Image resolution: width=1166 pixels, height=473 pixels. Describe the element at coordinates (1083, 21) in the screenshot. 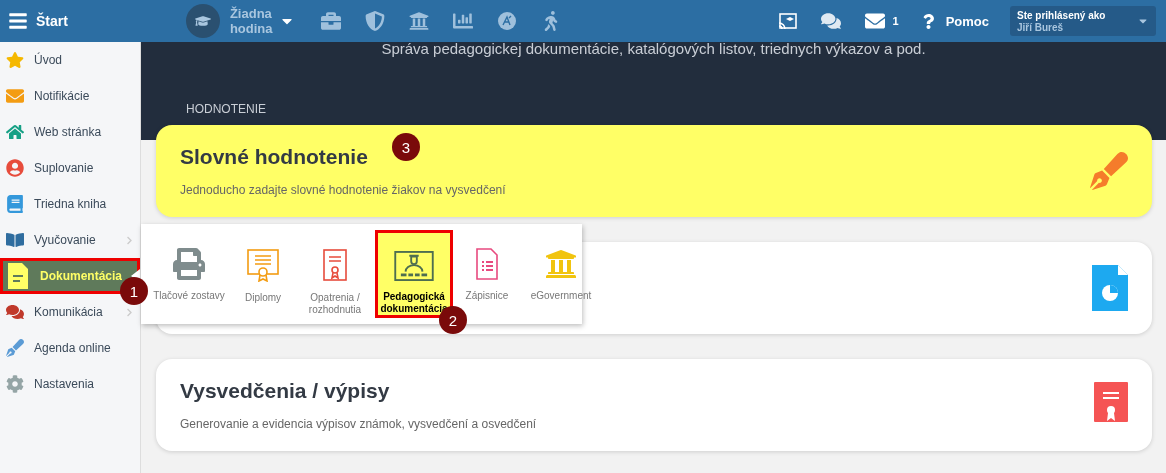

I see `user-menu: Ste prihlásený ako Jiří Bureš` at that location.